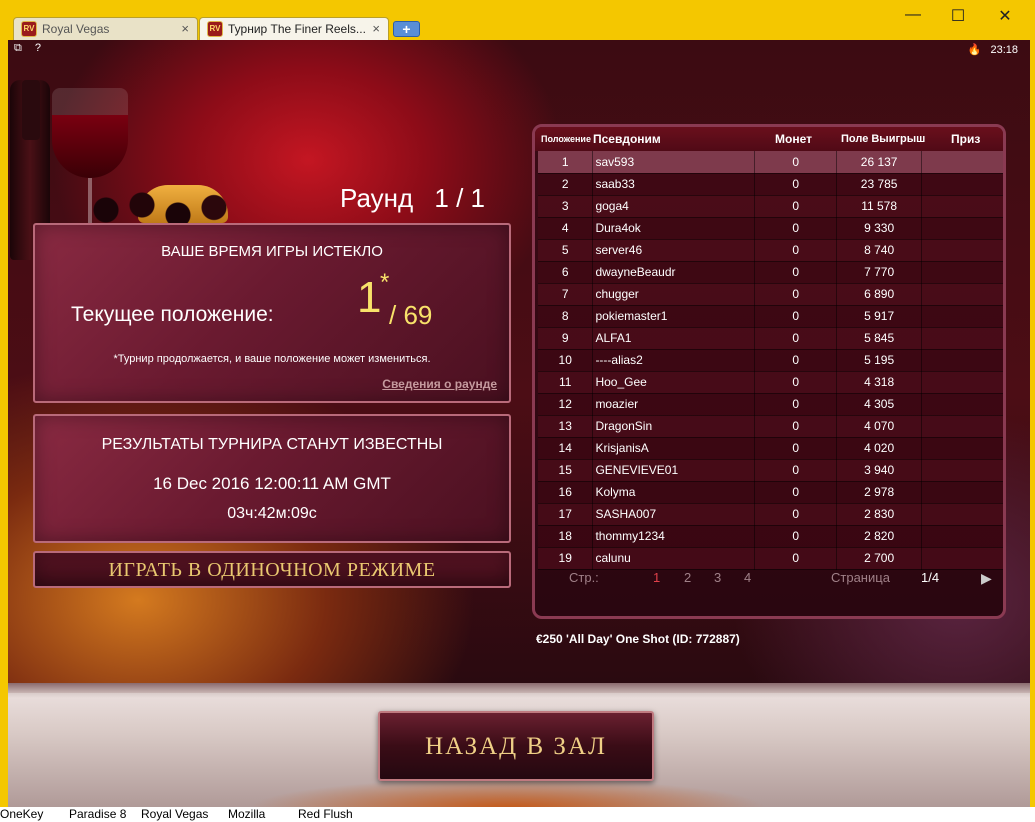  I want to click on table-row: 4 Dura4ok 0 9 330, so click(770, 228).